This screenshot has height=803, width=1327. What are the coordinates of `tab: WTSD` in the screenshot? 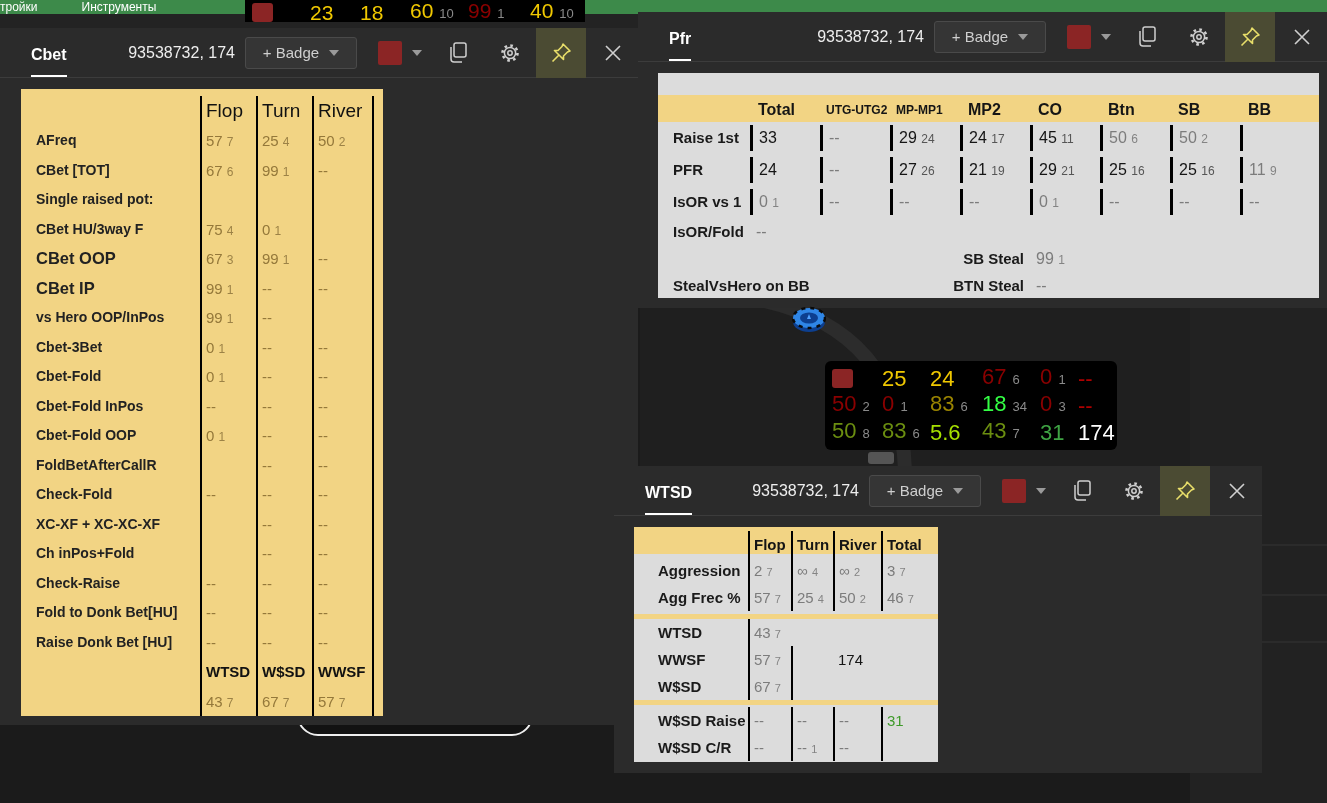 It's located at (669, 492).